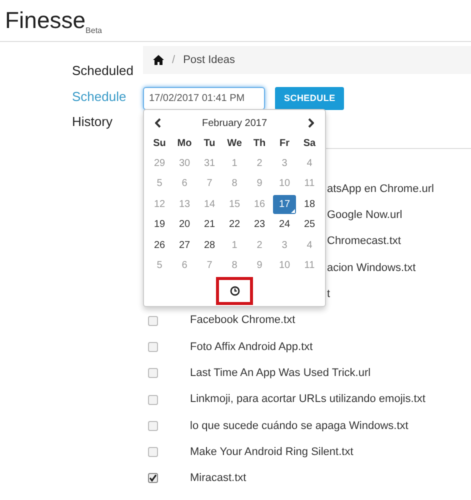 This screenshot has width=471, height=500. I want to click on nav-link: Schedule, so click(107, 96).